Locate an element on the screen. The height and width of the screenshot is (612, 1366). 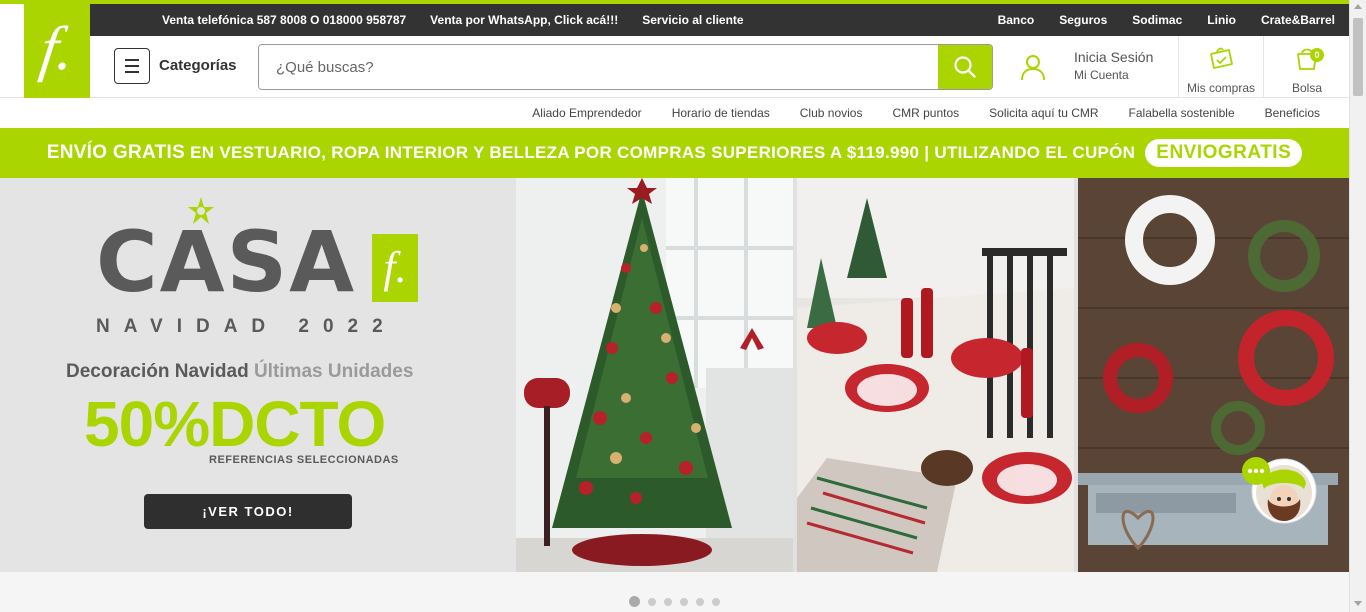
casa-brand-mark: f. is located at coordinates (395, 268).